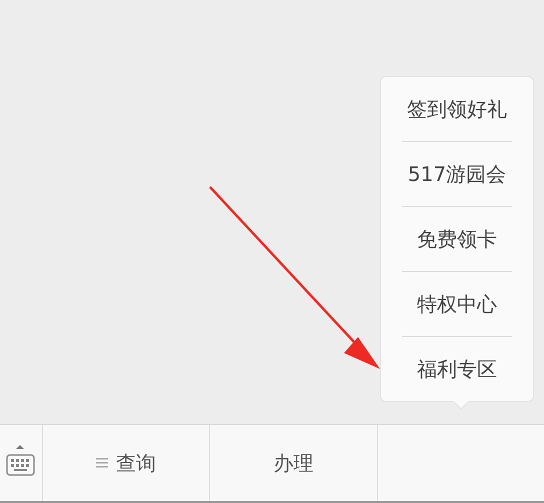 The width and height of the screenshot is (544, 503). I want to click on menu-tab: 查询, so click(126, 463).